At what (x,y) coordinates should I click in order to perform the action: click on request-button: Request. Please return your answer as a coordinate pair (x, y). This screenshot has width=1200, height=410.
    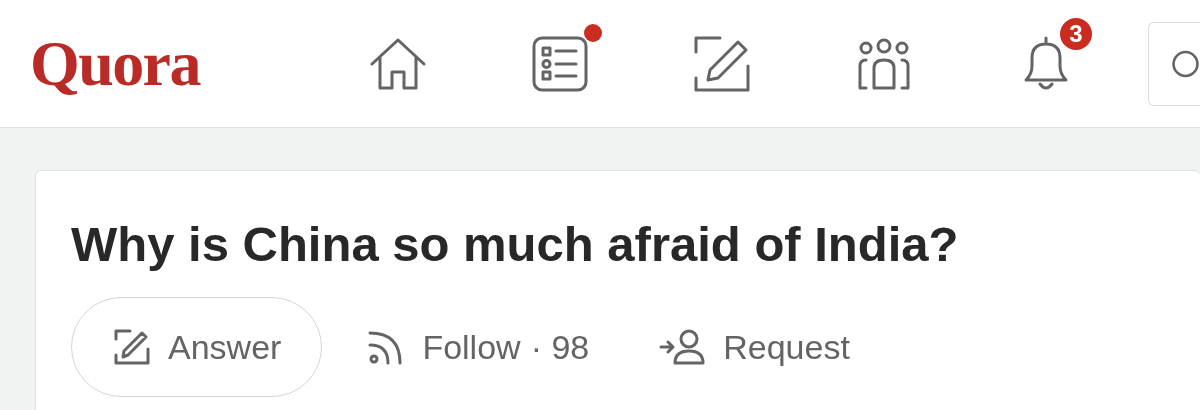
    Looking at the image, I should click on (754, 347).